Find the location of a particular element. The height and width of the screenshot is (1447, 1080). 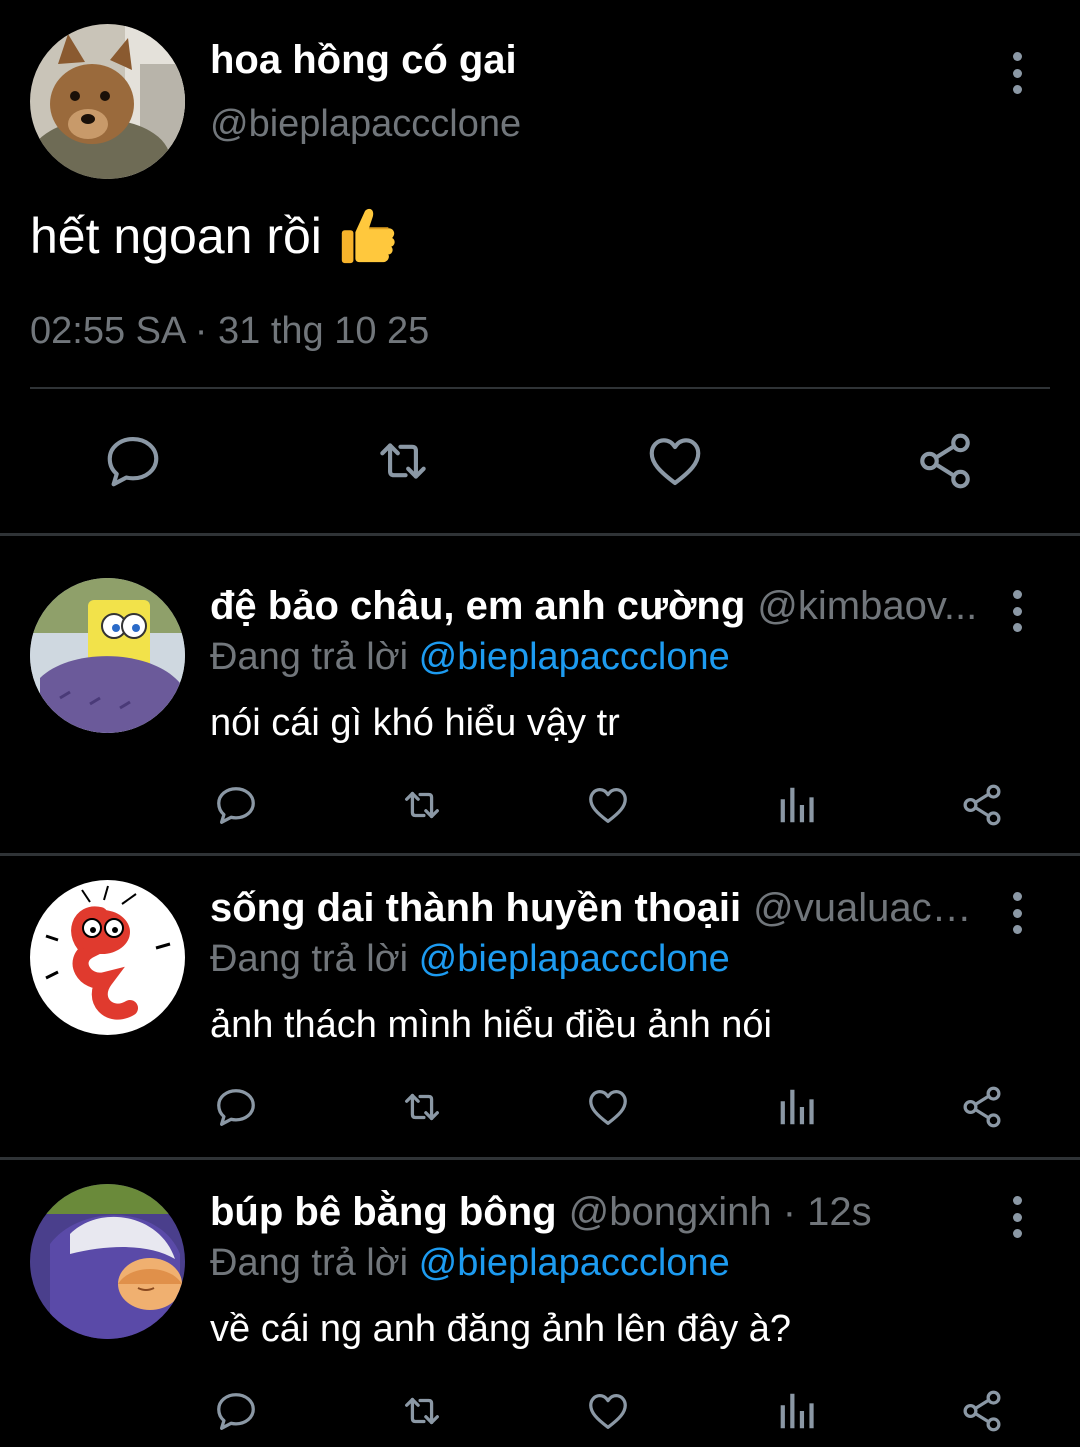

author-avatar is located at coordinates (107, 101).